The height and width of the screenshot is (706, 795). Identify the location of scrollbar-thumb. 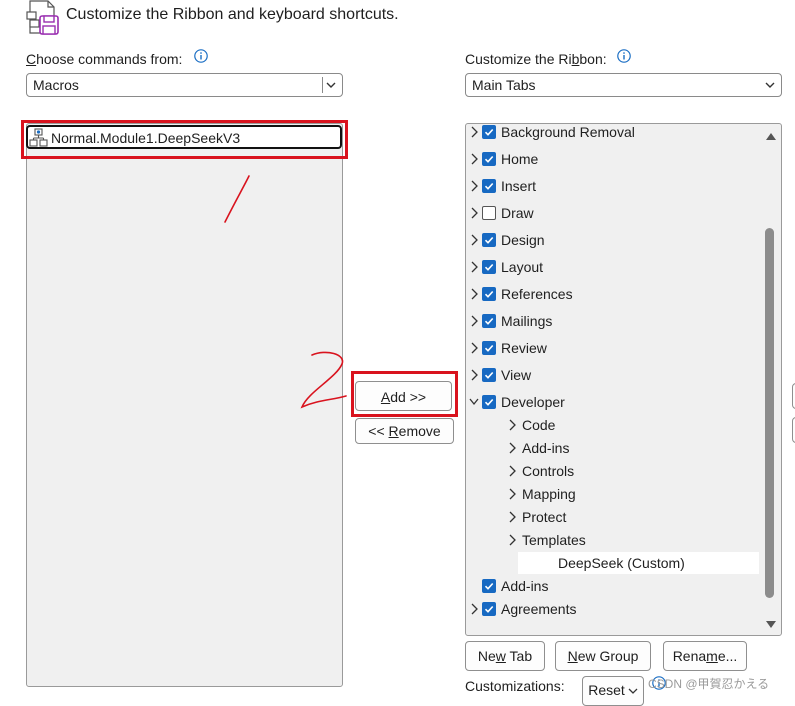
(769, 413).